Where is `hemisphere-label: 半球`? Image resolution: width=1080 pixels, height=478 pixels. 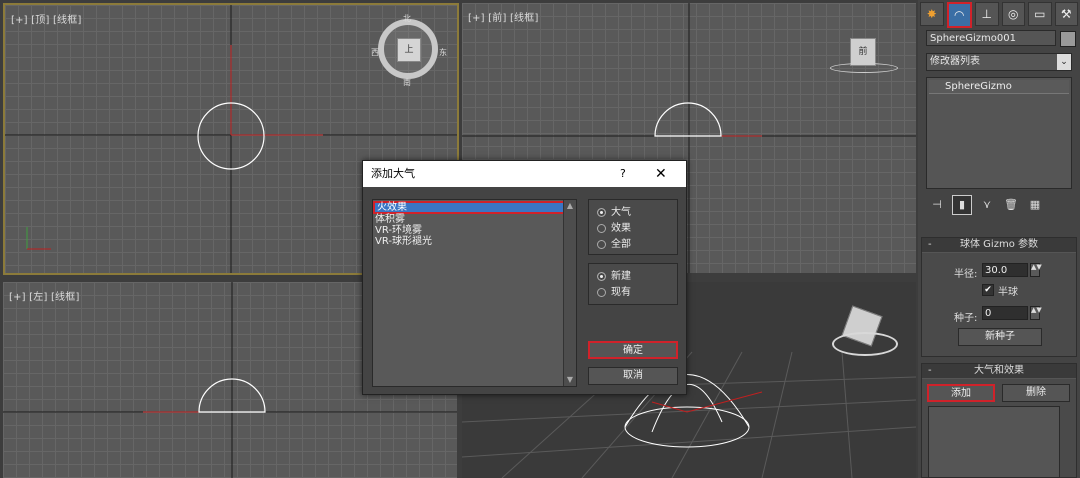 hemisphere-label: 半球 is located at coordinates (1008, 292).